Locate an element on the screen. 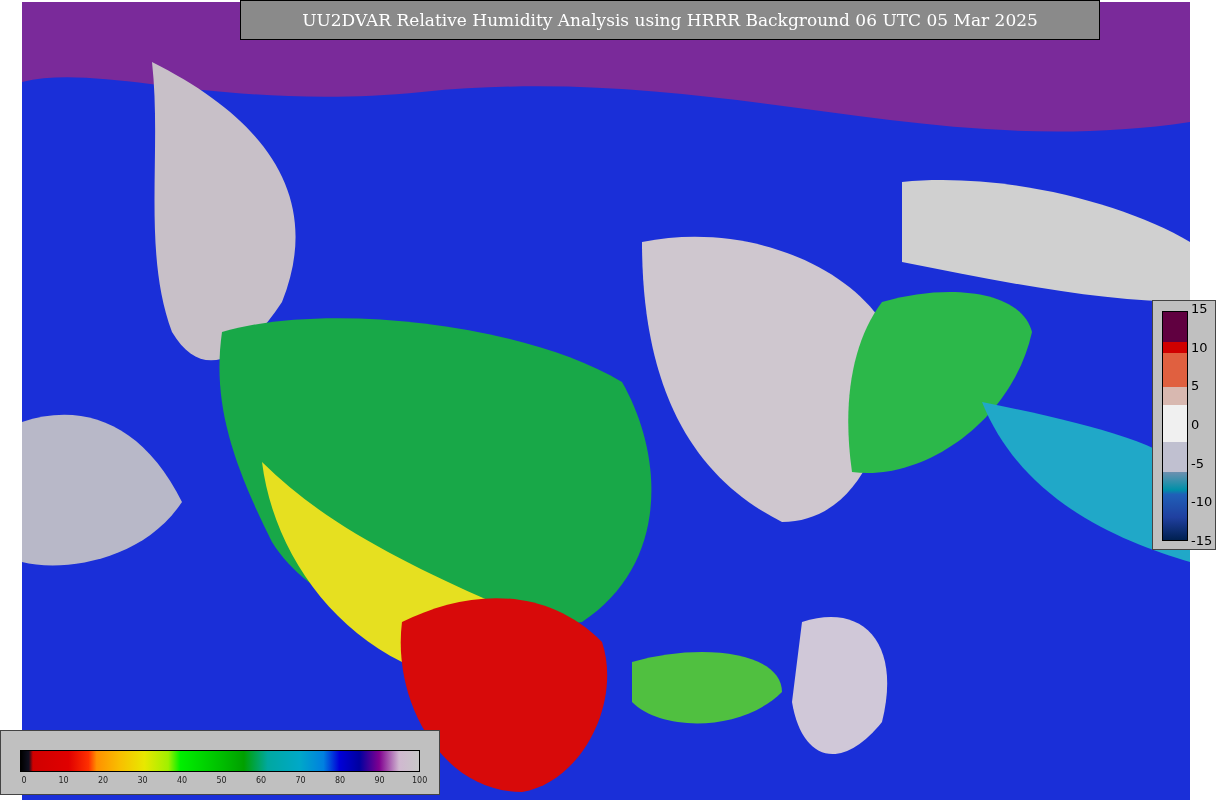  tick-label: 100 is located at coordinates (419, 780).